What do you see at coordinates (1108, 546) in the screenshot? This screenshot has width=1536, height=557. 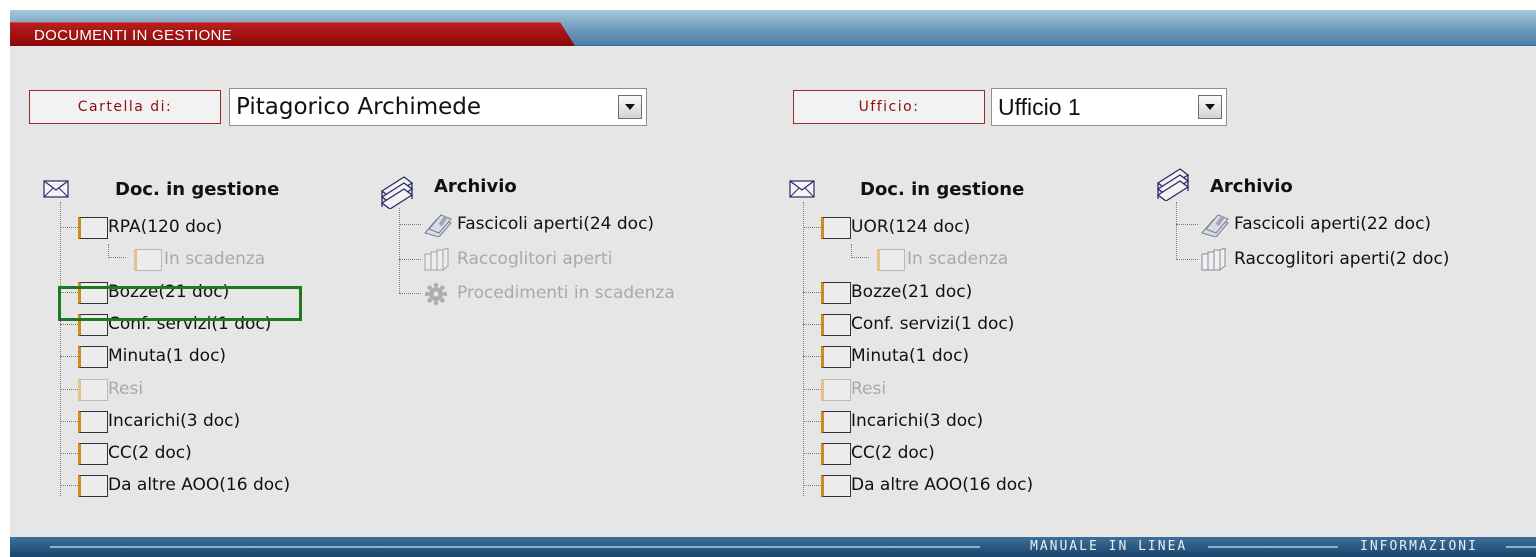 I see `manual-link: MANUALE IN LINEA` at bounding box center [1108, 546].